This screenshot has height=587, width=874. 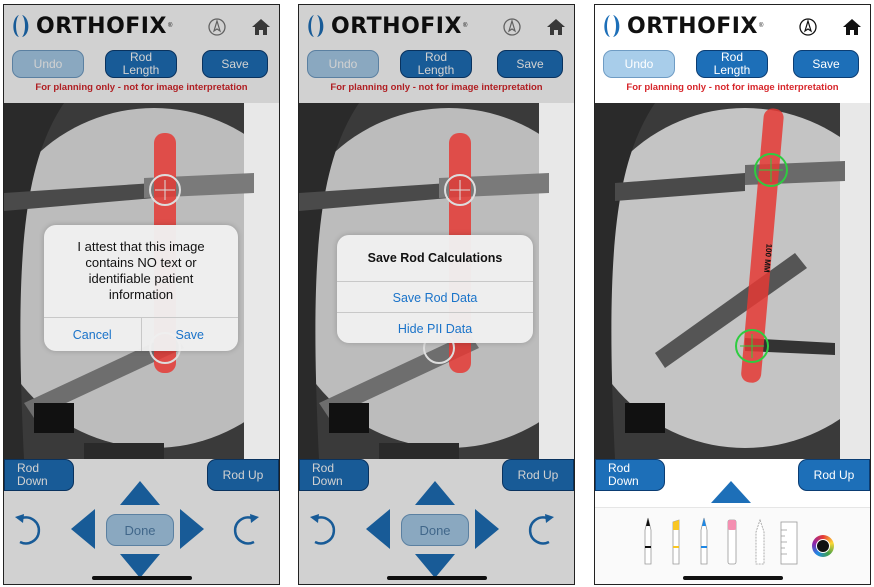 I want to click on save-dialog-row-1: Save Rod Data, so click(x=435, y=297).